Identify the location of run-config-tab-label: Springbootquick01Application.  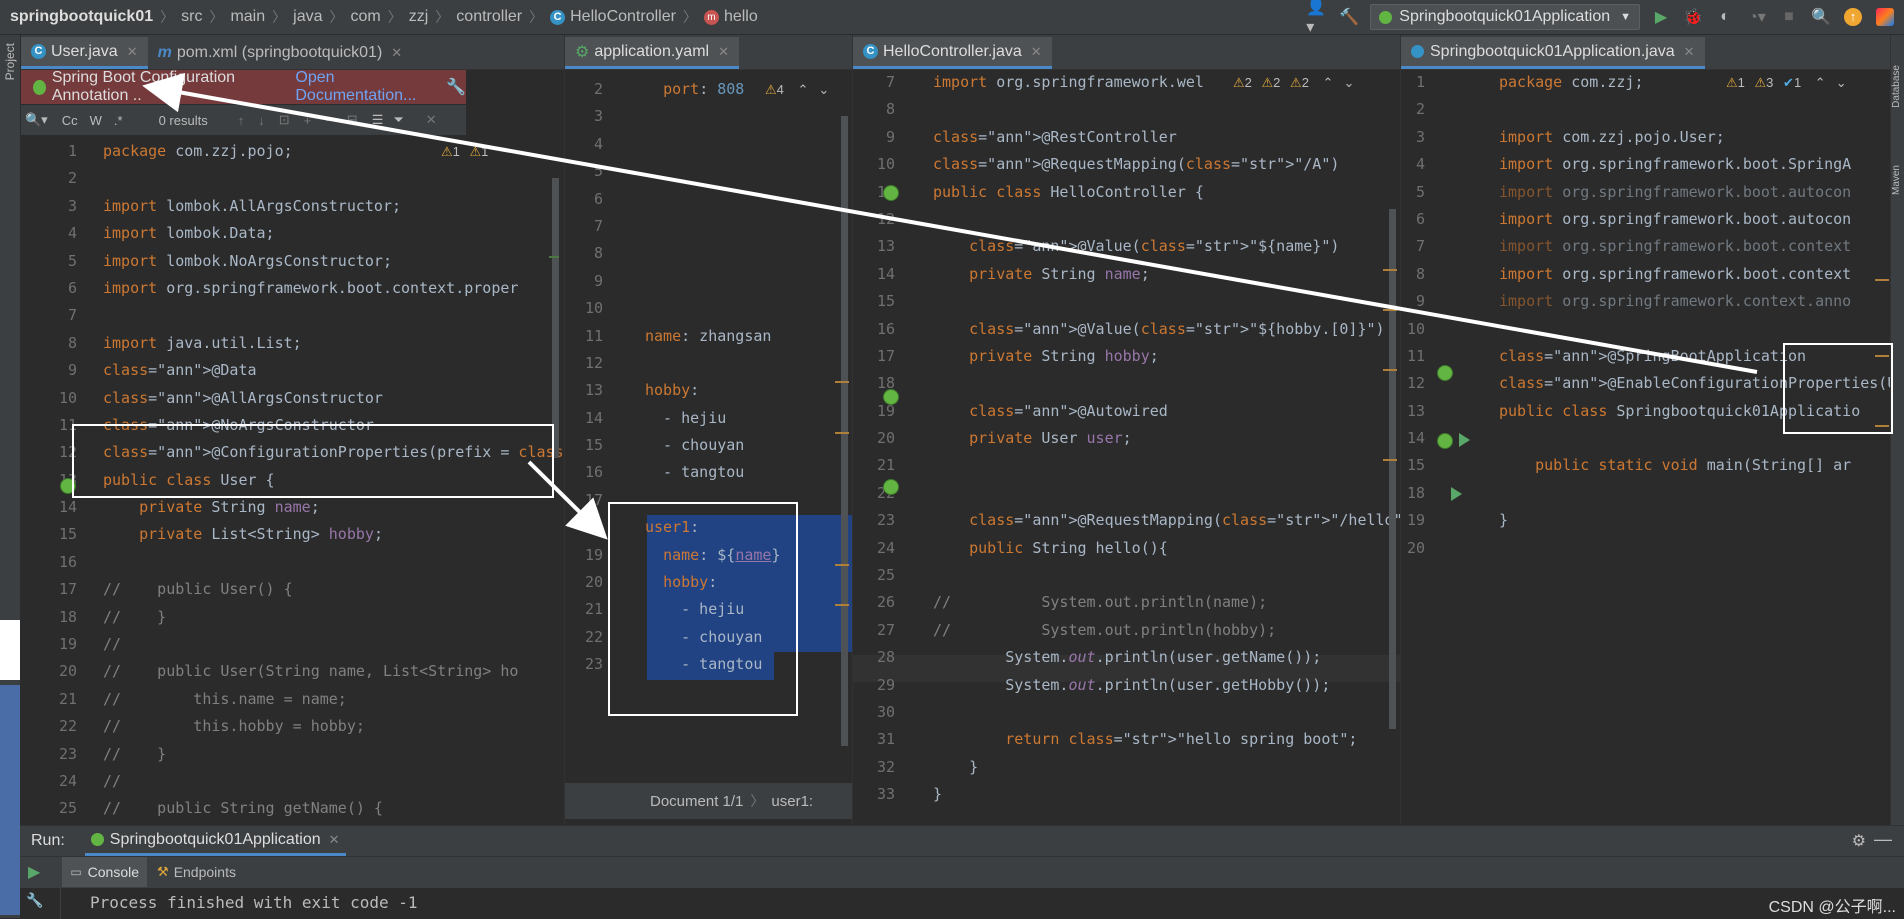
(215, 839).